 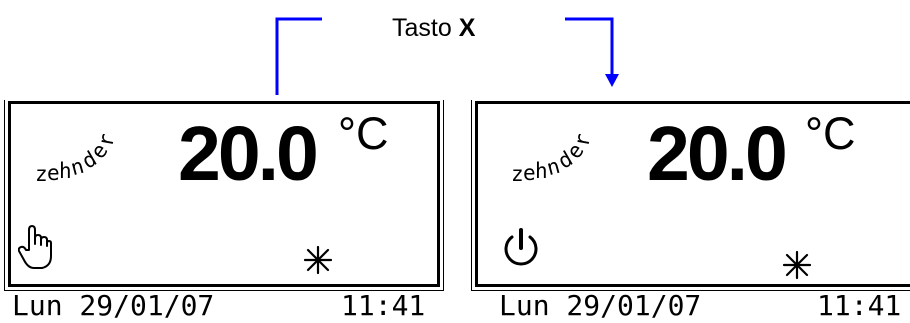 I want to click on caption-label: Tasto, so click(x=422, y=28).